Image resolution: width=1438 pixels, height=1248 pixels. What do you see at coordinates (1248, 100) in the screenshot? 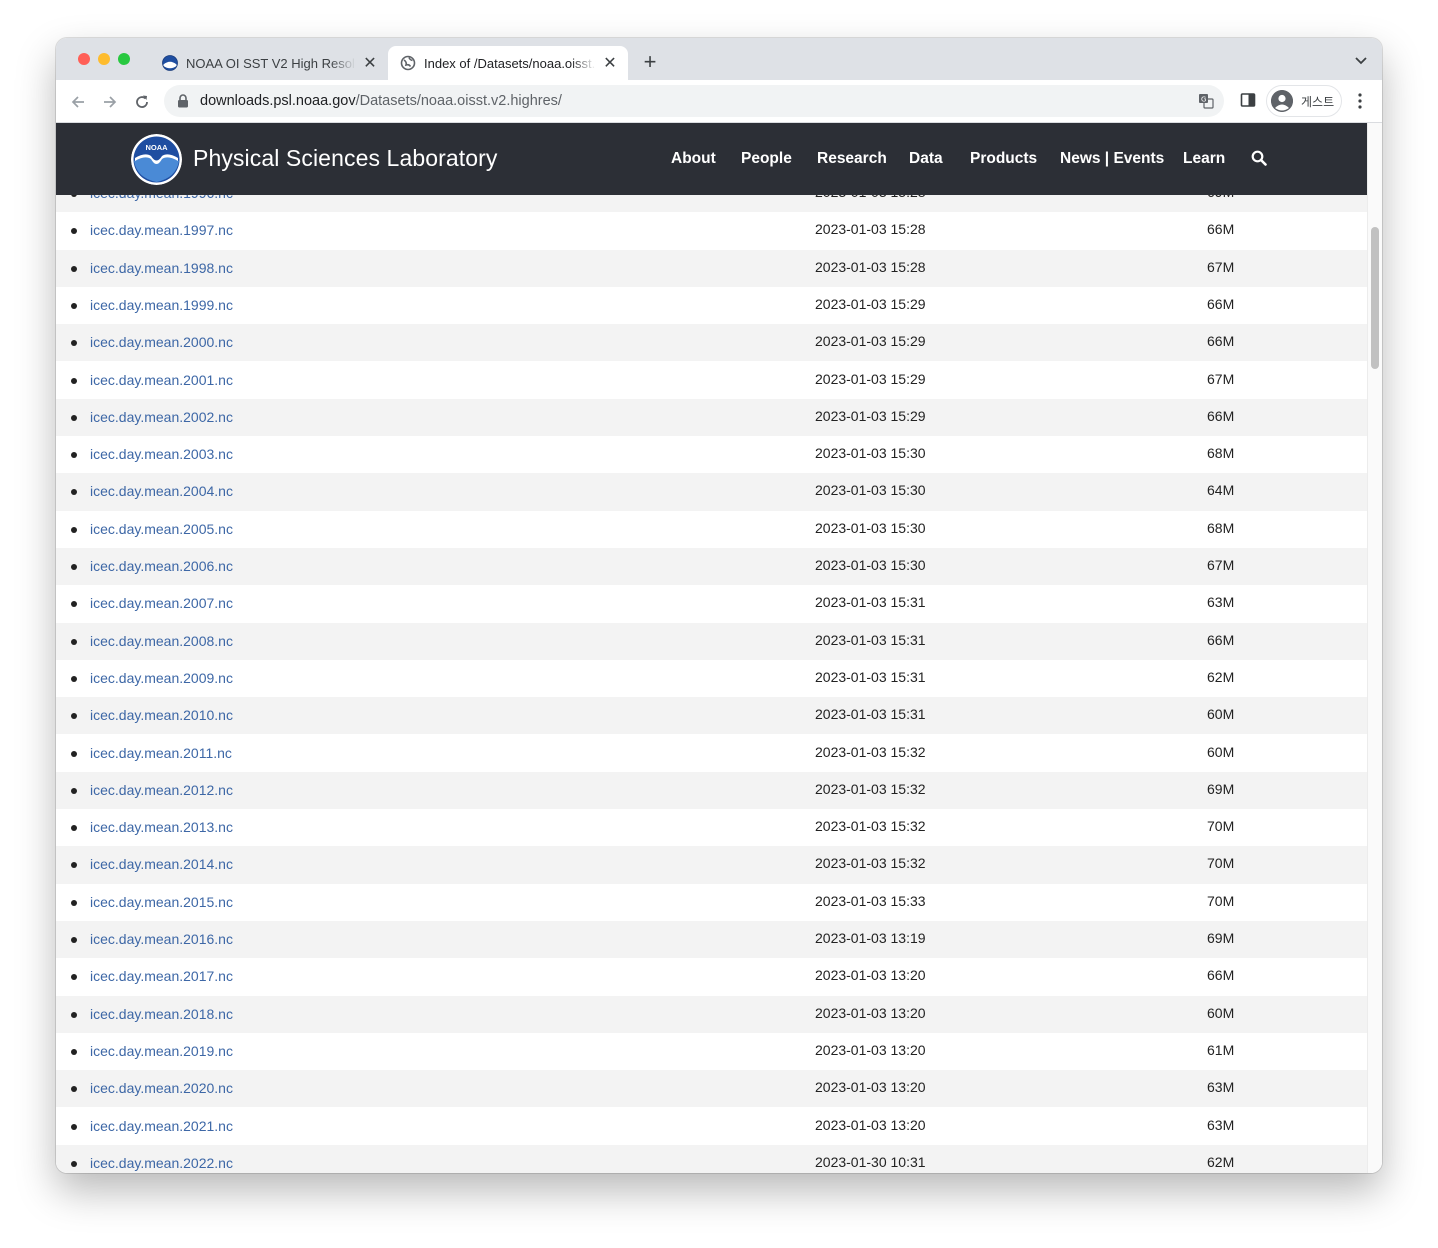
I see `side-panel-icon` at bounding box center [1248, 100].